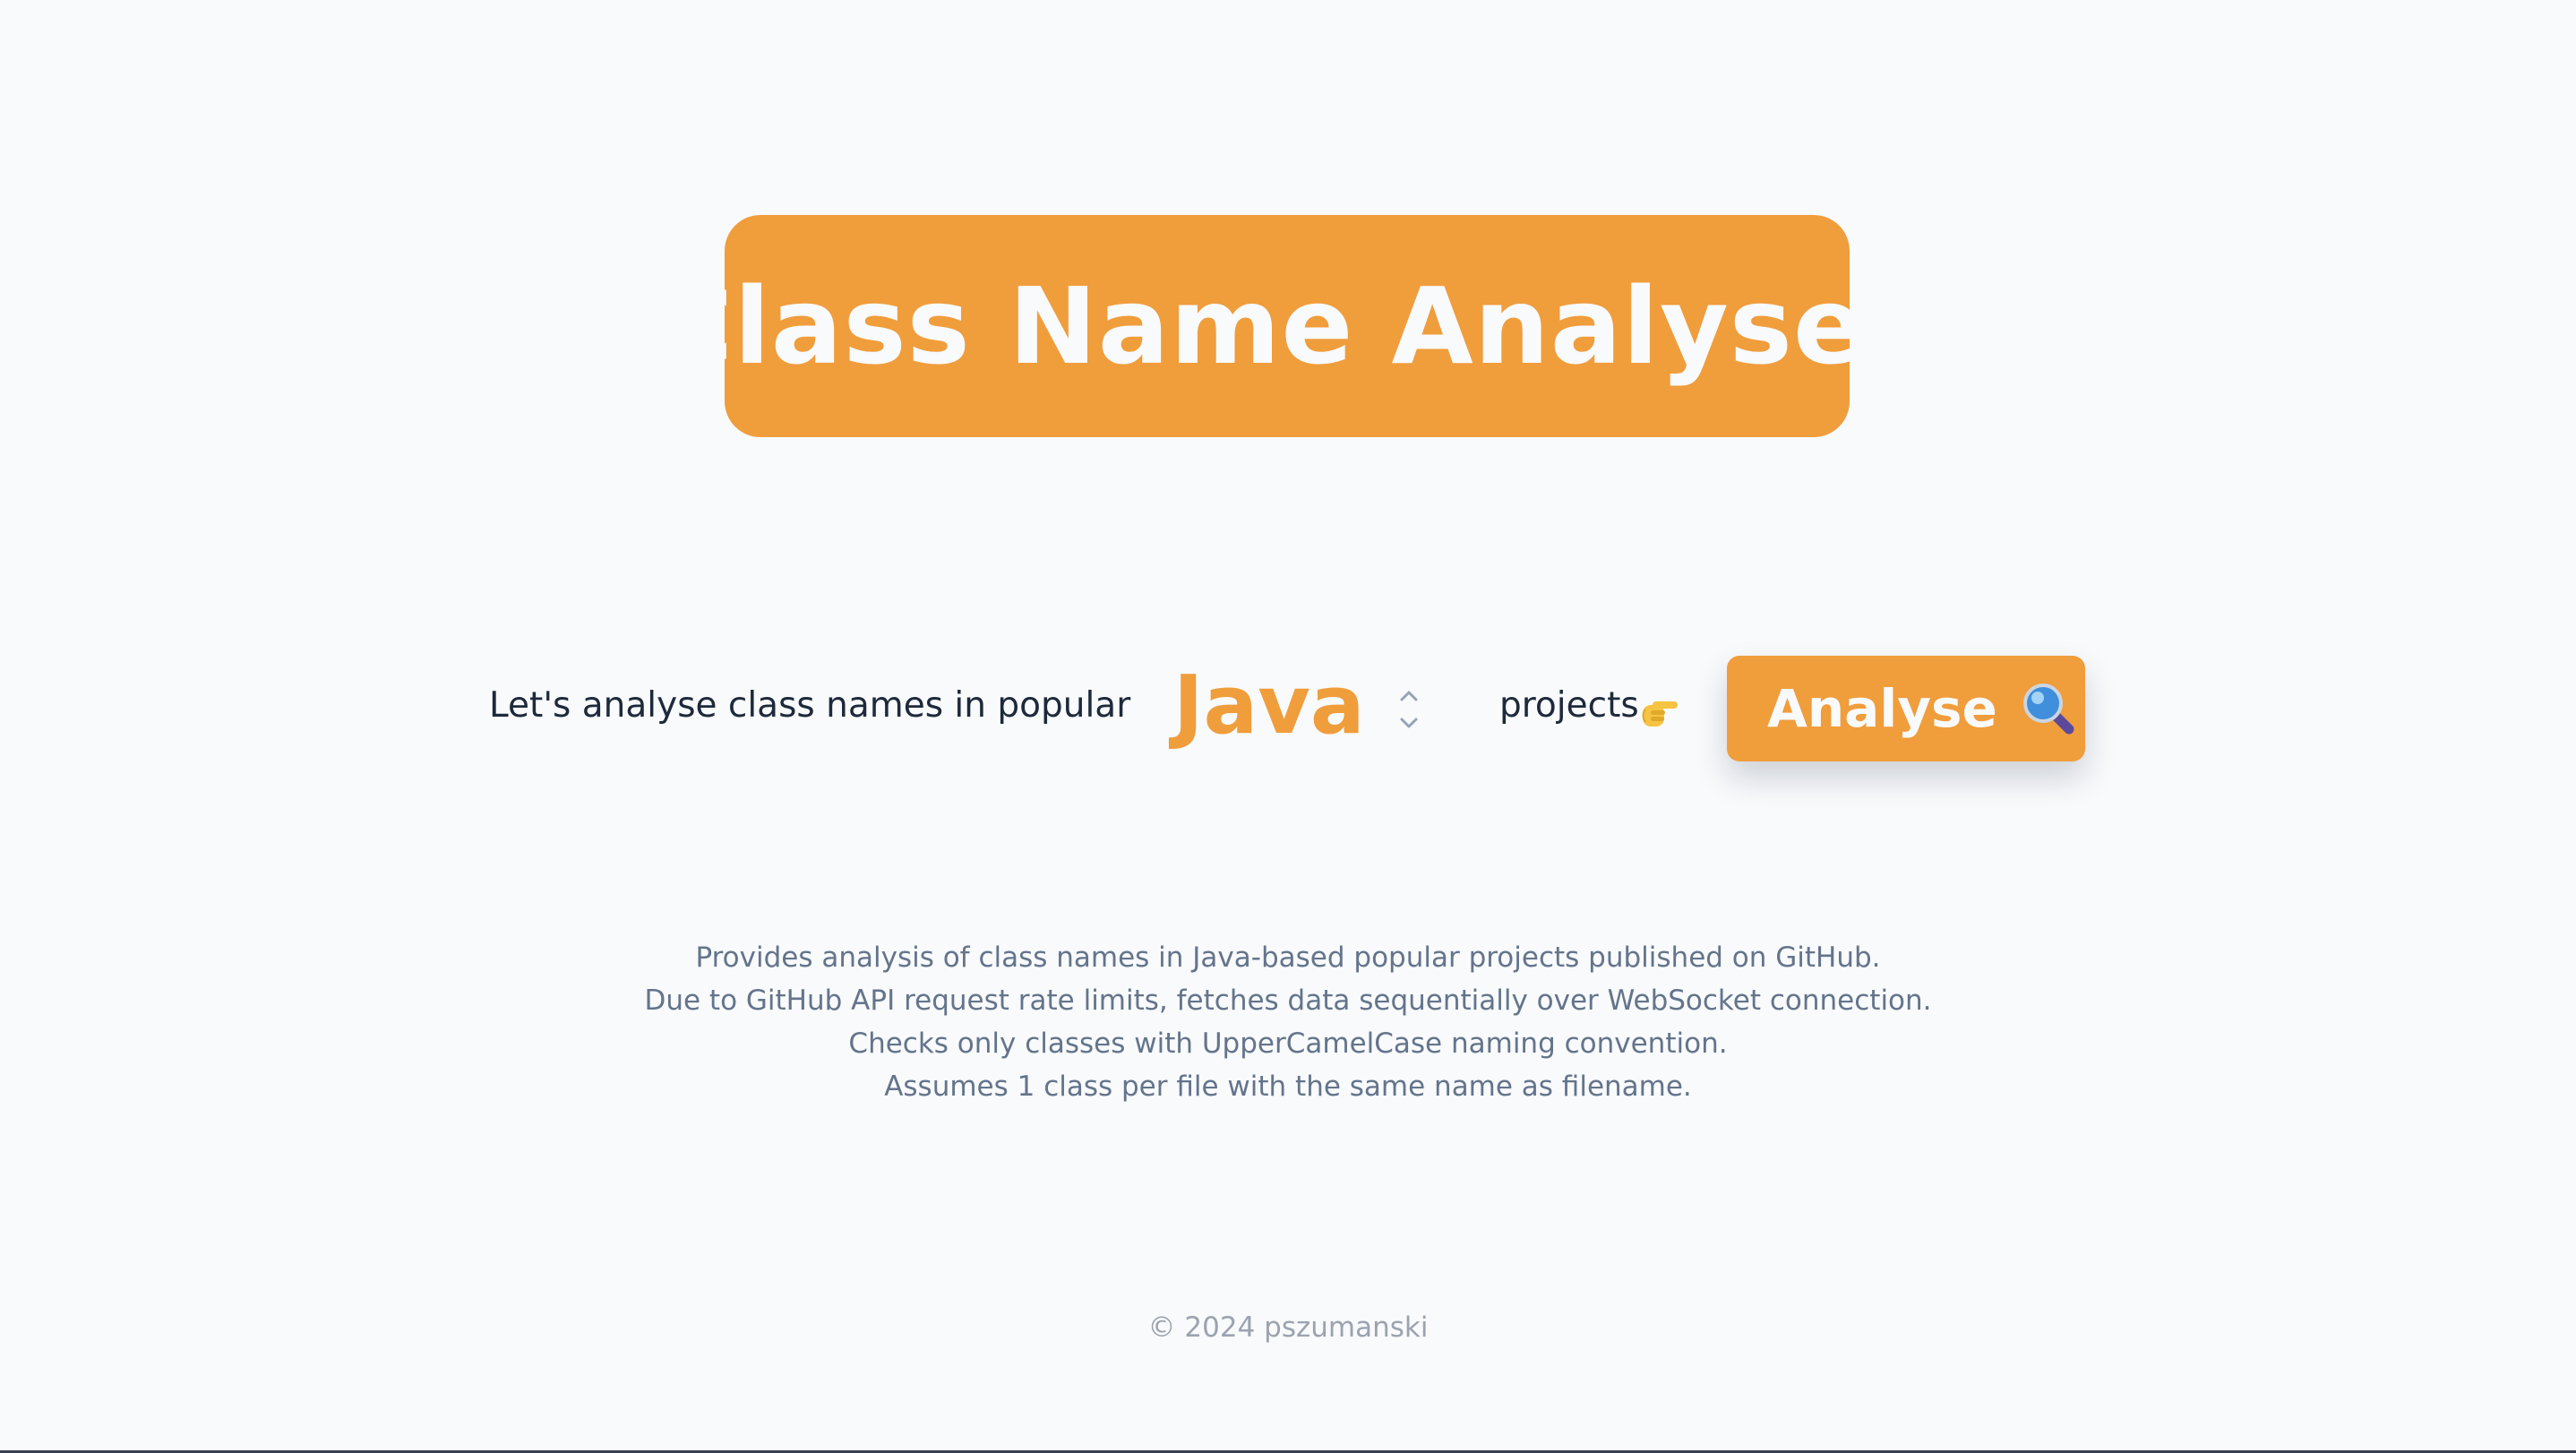  What do you see at coordinates (1882, 709) in the screenshot?
I see `analyse-button-label: Analyse` at bounding box center [1882, 709].